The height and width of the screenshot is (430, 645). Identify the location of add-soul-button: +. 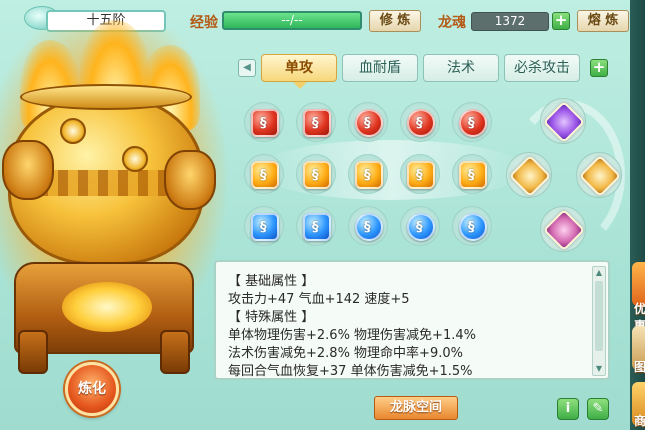
(561, 21).